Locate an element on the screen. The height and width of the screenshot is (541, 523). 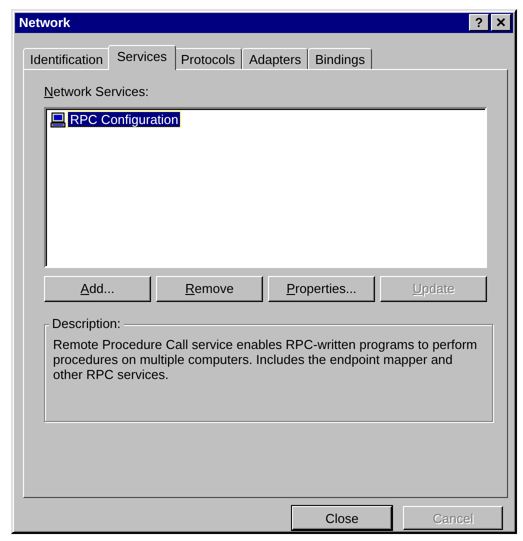
action-button: Remove is located at coordinates (209, 289).